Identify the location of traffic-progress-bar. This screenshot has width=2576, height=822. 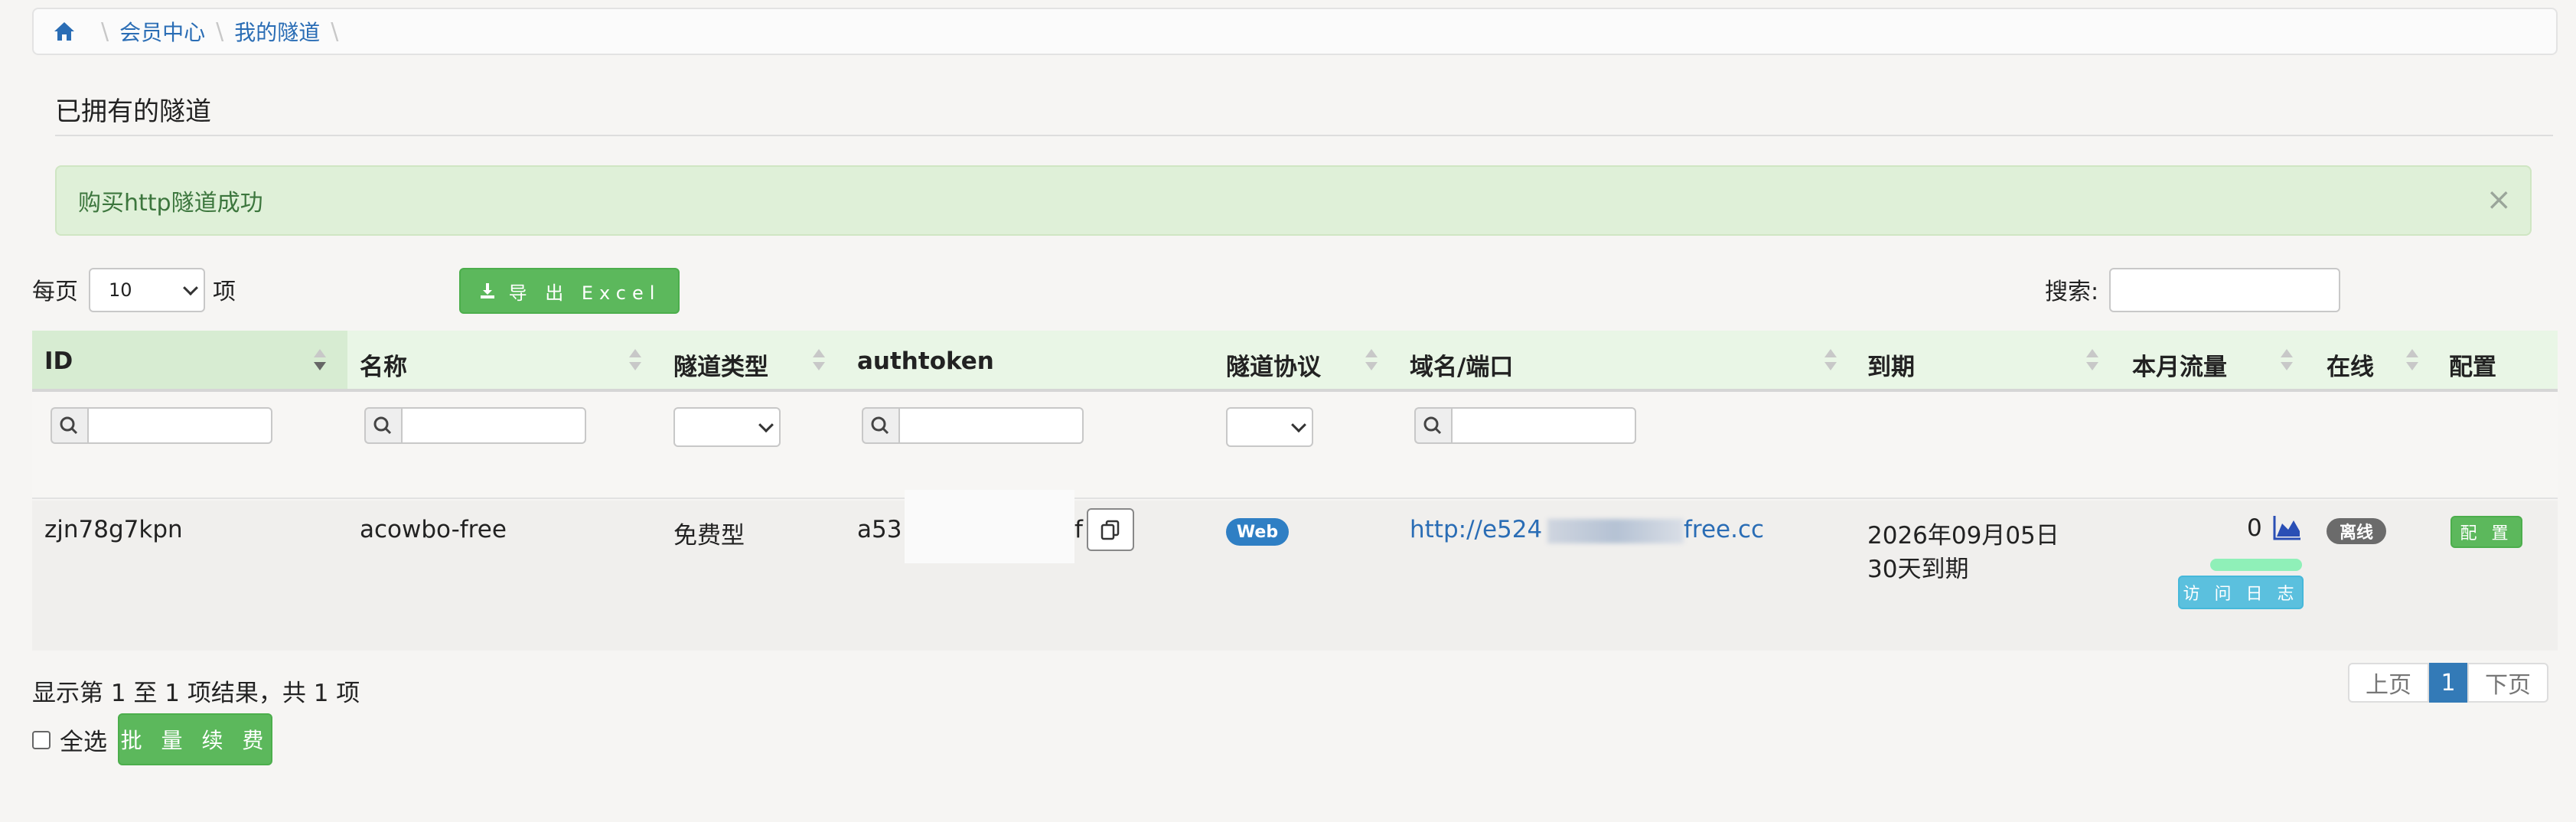
(2256, 565).